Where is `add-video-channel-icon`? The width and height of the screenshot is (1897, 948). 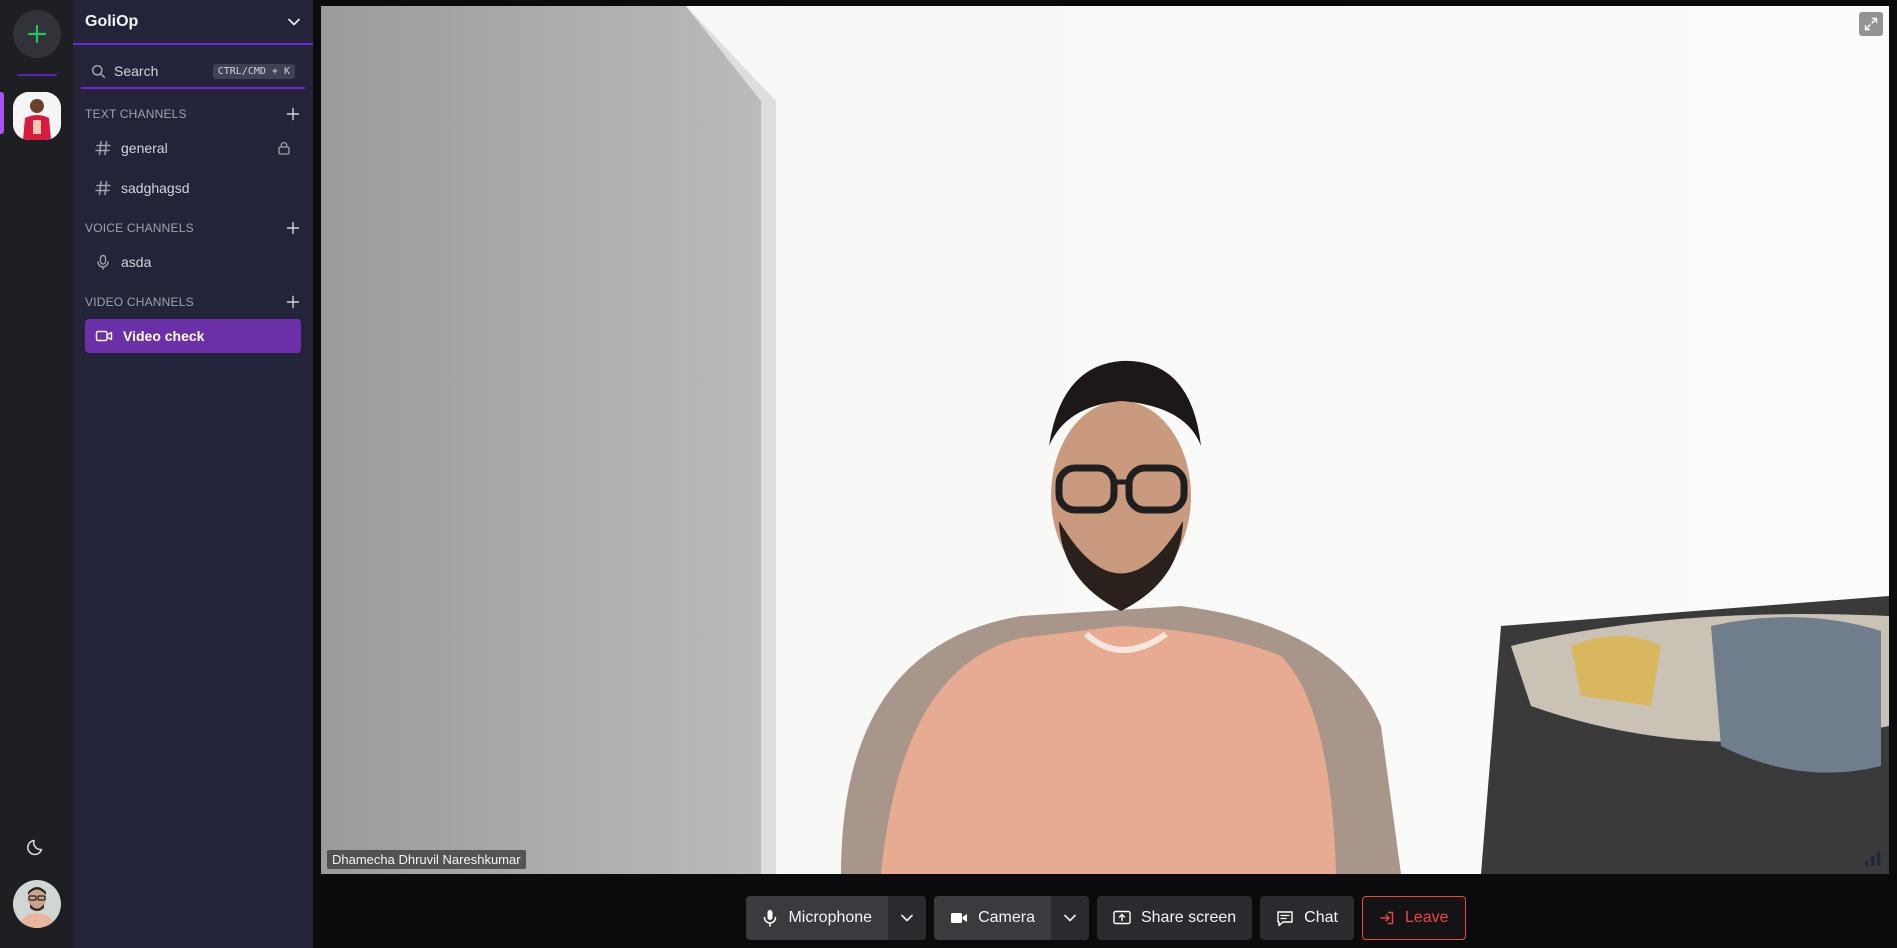
add-video-channel-icon is located at coordinates (293, 302).